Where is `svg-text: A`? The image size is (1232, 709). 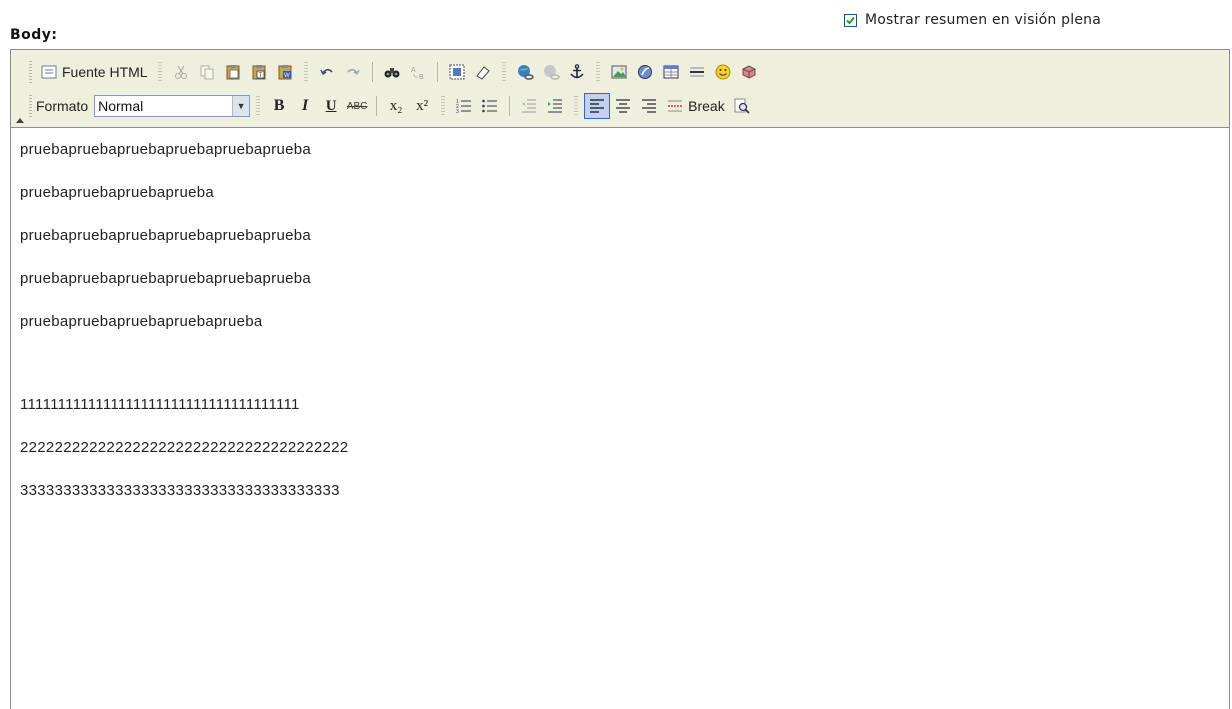 svg-text: A is located at coordinates (413, 70).